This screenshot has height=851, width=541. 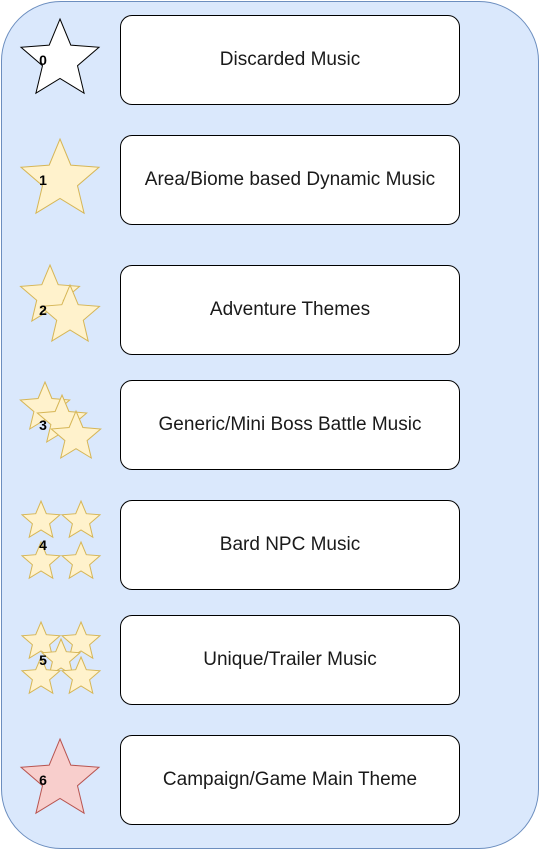 I want to click on tier-5: 5 Unique/Trailer Music, so click(x=270, y=660).